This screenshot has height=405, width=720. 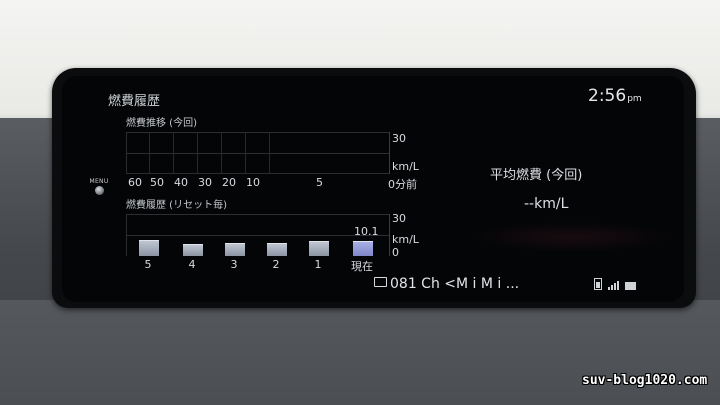 I want to click on history-current-value: 10.1, so click(x=366, y=231).